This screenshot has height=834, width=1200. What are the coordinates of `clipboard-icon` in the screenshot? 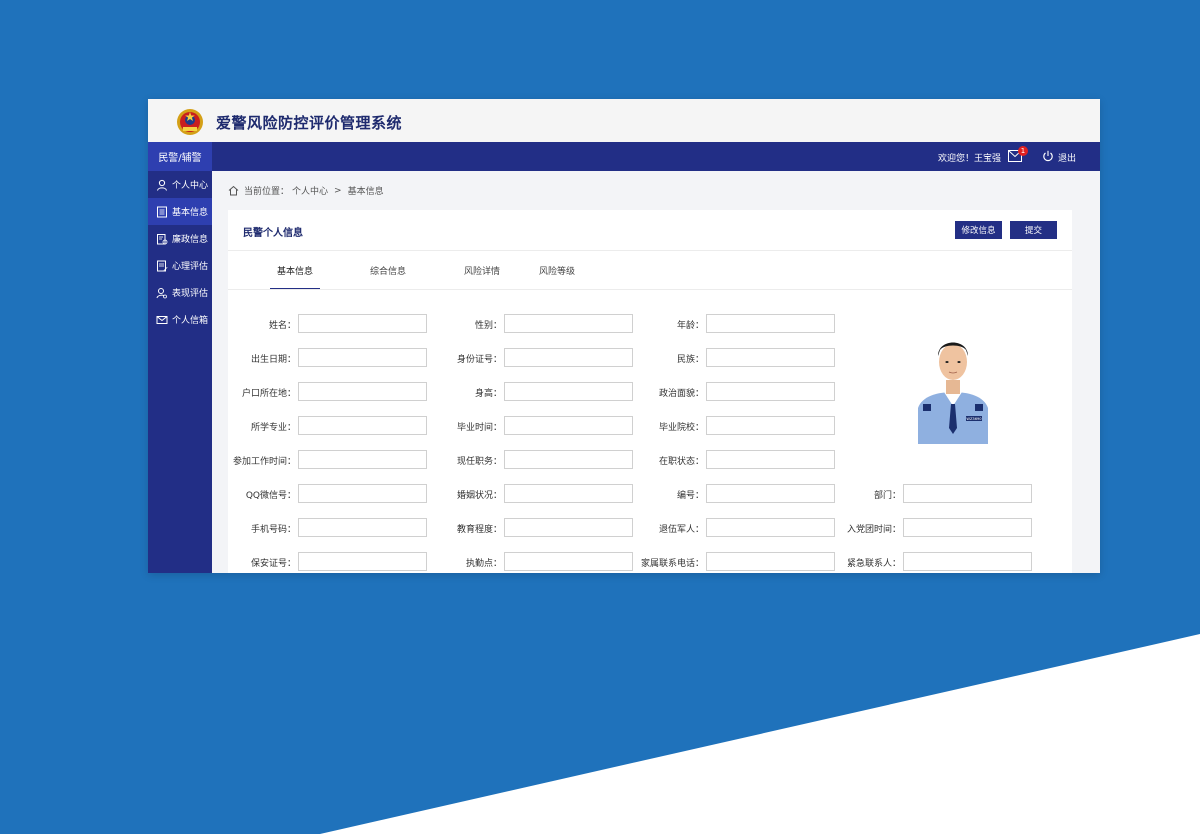 It's located at (162, 238).